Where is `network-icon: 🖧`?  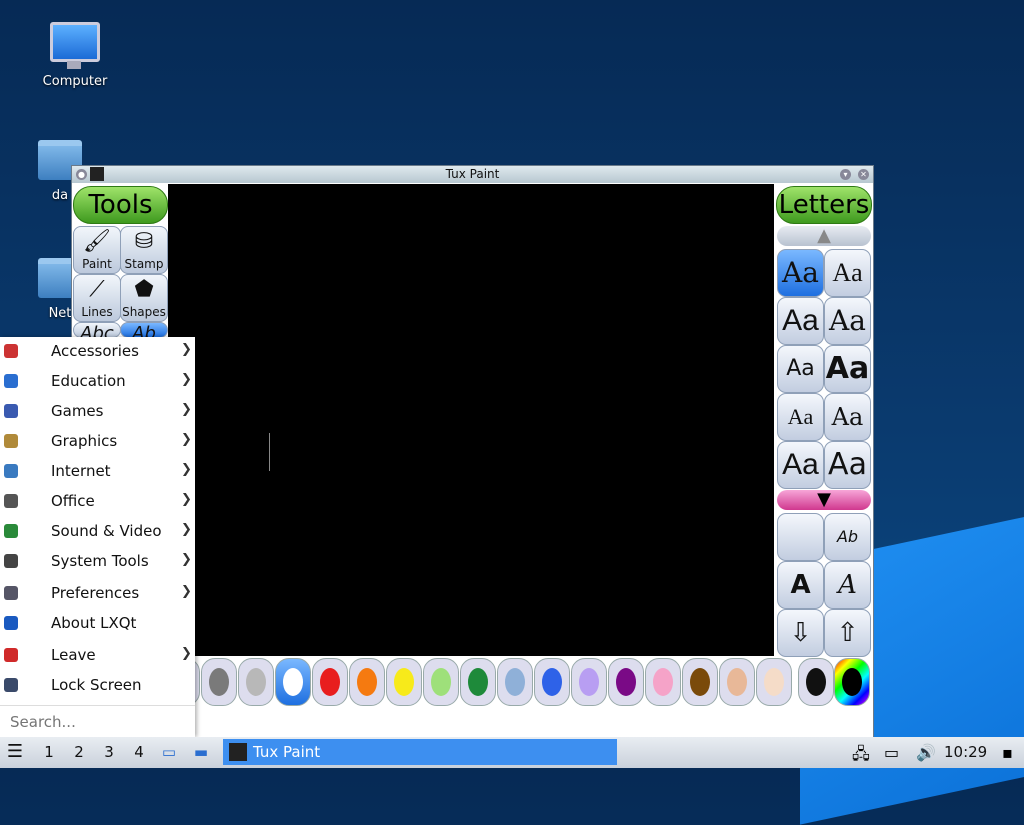
network-icon: 🖧 is located at coordinates (861, 753).